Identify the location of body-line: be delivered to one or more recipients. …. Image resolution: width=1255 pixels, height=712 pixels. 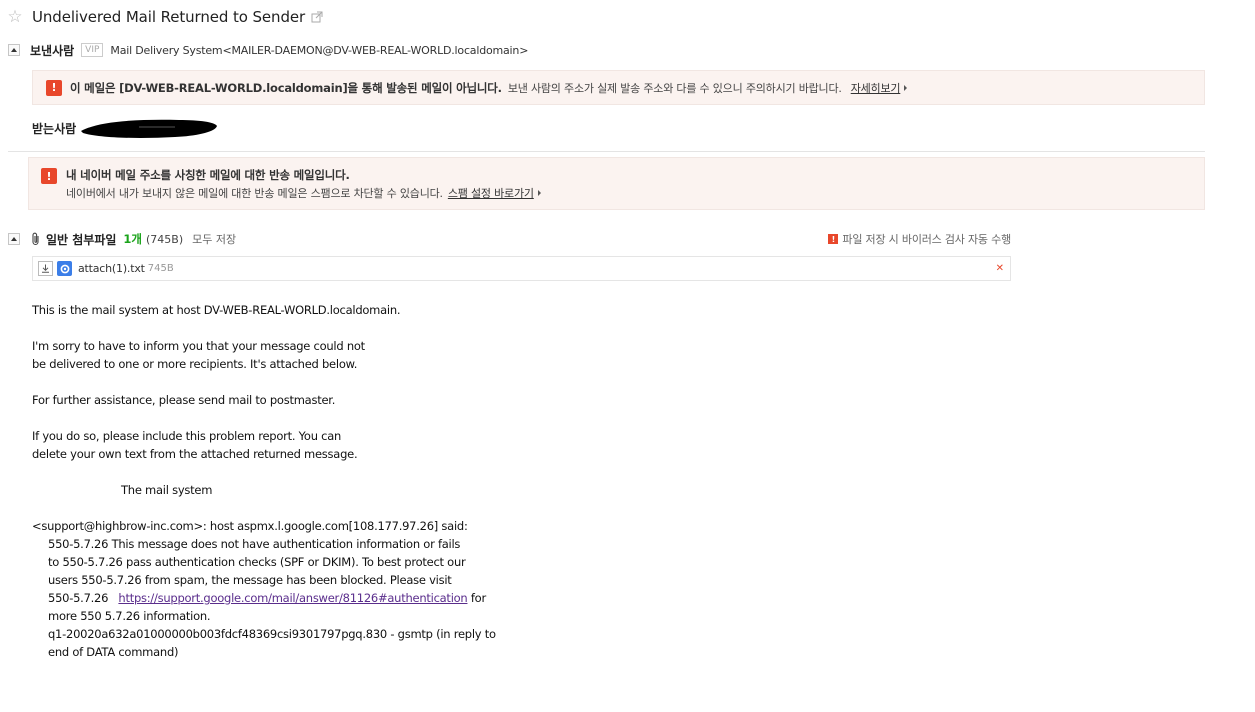
(195, 364).